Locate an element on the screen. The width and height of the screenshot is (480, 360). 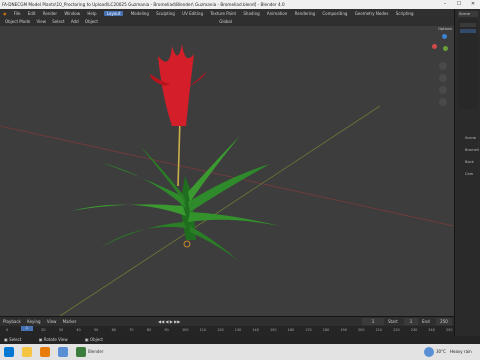
menu-help: Help is located at coordinates (91, 13).